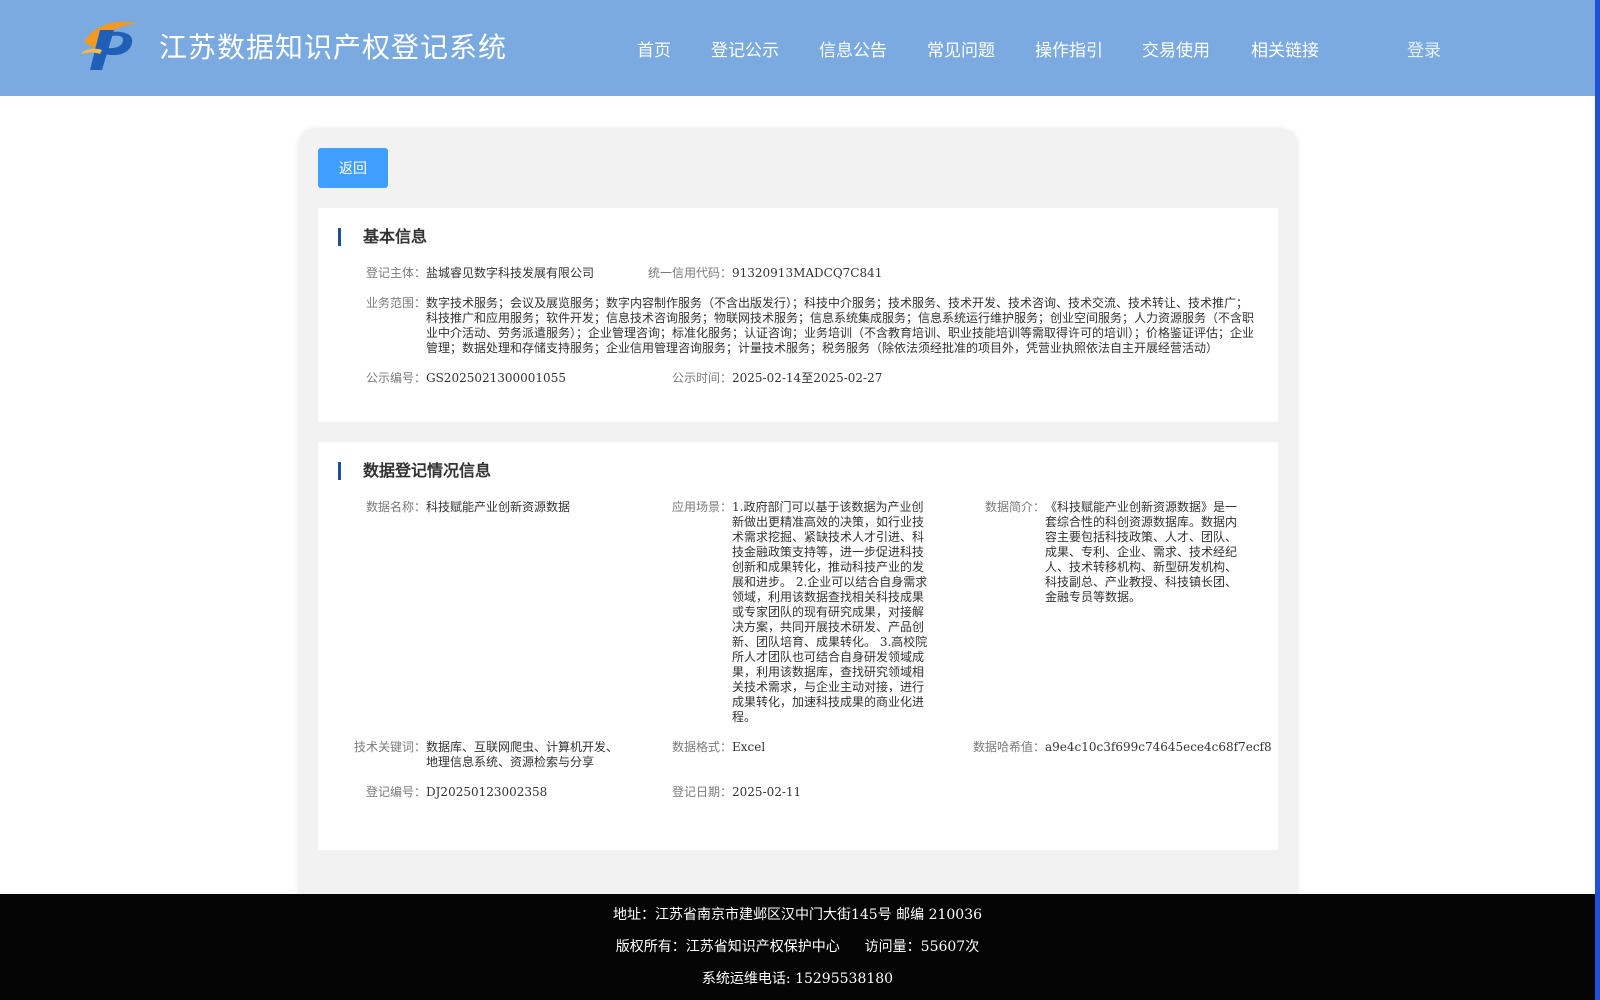 This screenshot has width=1600, height=1000. What do you see at coordinates (414, 471) in the screenshot?
I see `data-registration-title: 数据登记情况信息` at bounding box center [414, 471].